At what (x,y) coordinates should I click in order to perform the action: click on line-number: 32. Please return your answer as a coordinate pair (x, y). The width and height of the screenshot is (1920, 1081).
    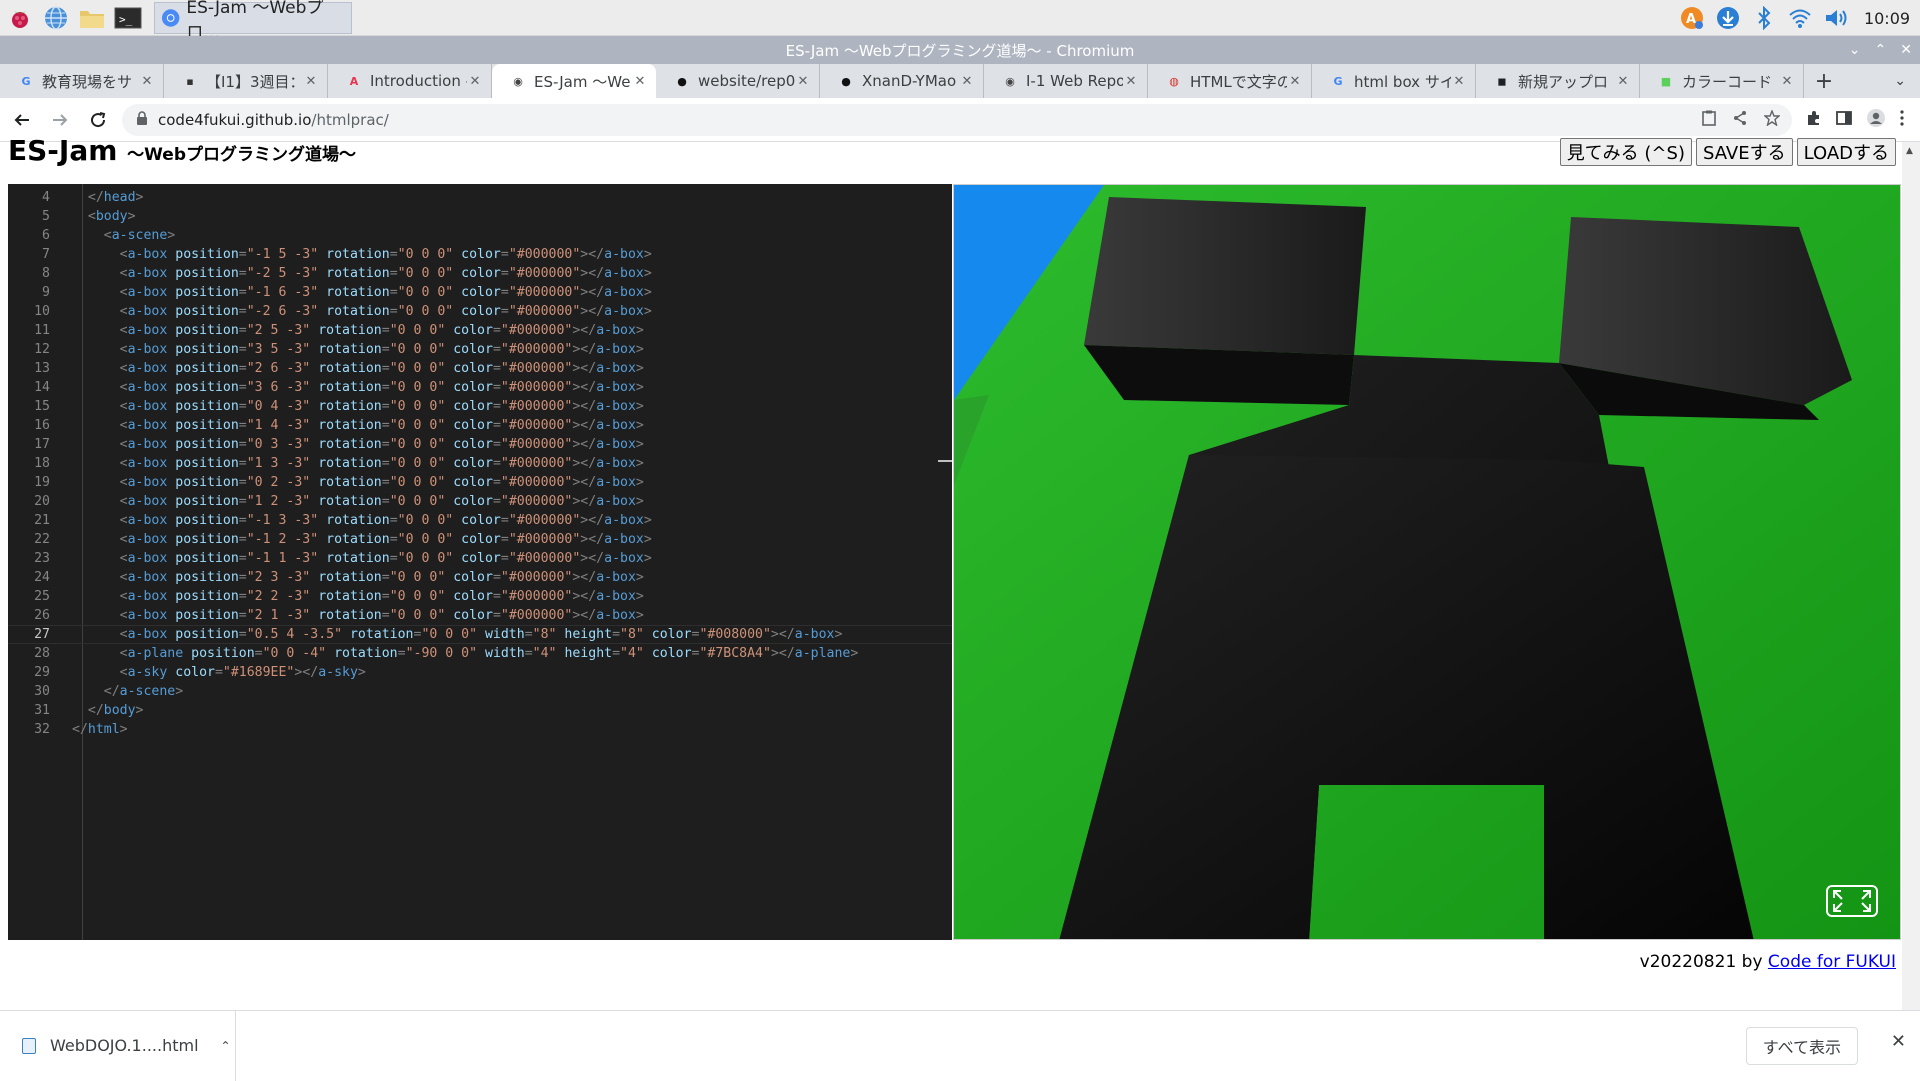
    Looking at the image, I should click on (42, 729).